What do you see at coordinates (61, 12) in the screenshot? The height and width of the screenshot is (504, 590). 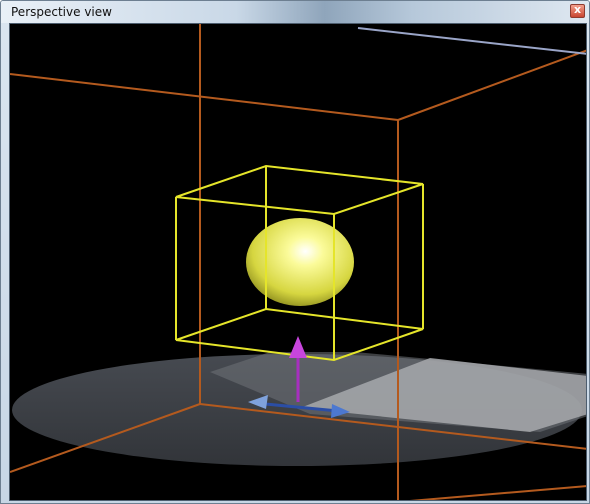 I see `window-title: Perspective view` at bounding box center [61, 12].